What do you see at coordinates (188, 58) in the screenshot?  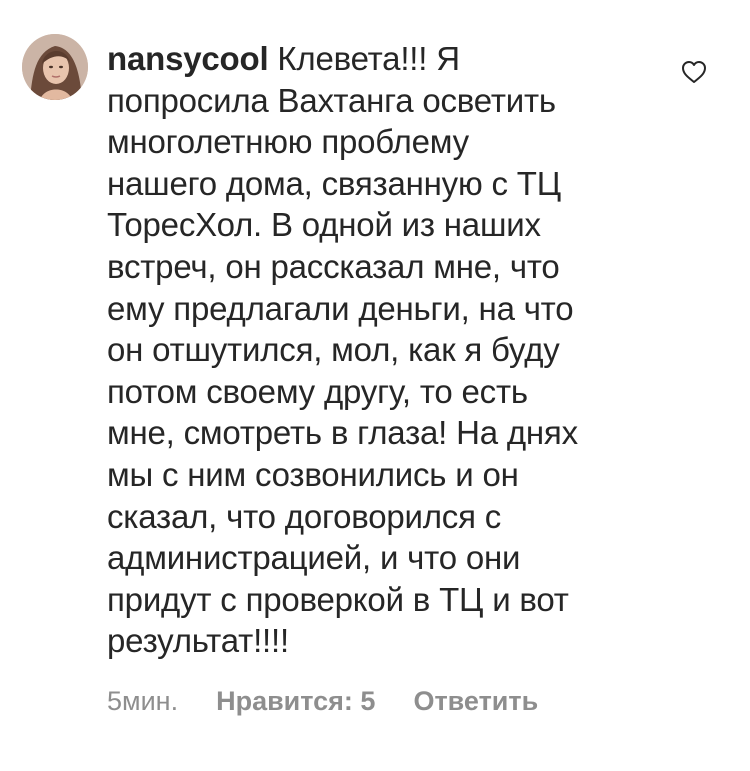 I see `username-link: nansycool` at bounding box center [188, 58].